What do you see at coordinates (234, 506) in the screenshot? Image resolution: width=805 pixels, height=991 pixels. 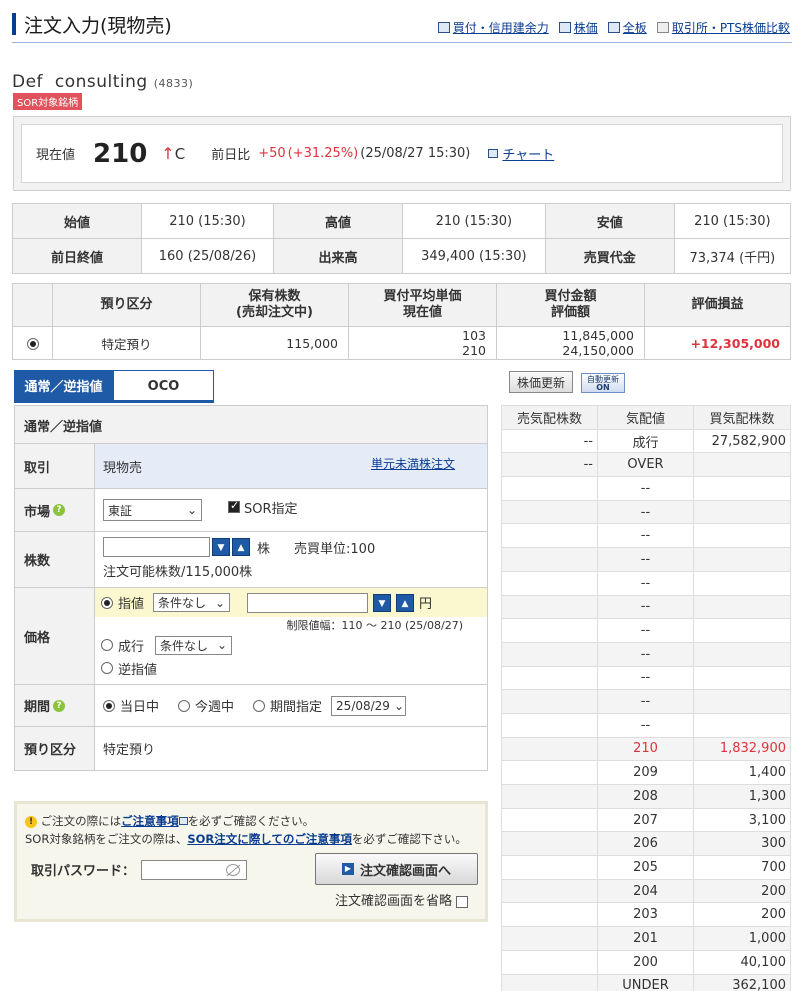 I see `sor-checkbox` at bounding box center [234, 506].